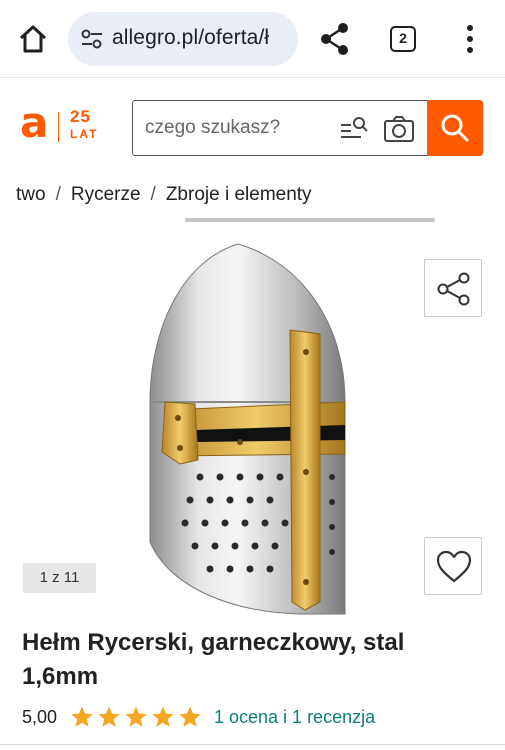 The width and height of the screenshot is (505, 750). I want to click on search-history-icon, so click(354, 129).